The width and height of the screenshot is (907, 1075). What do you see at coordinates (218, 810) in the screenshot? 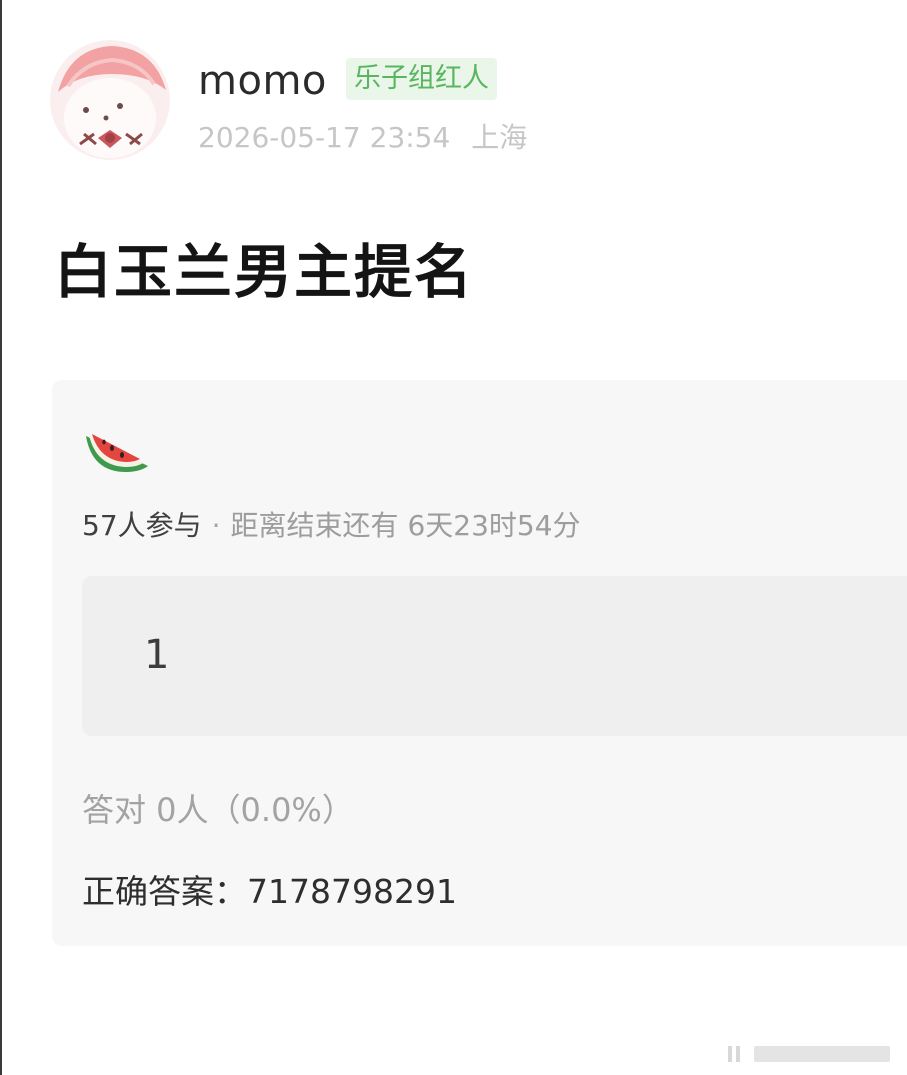
I see `correct-count: 答对 0人（0.0%）` at bounding box center [218, 810].